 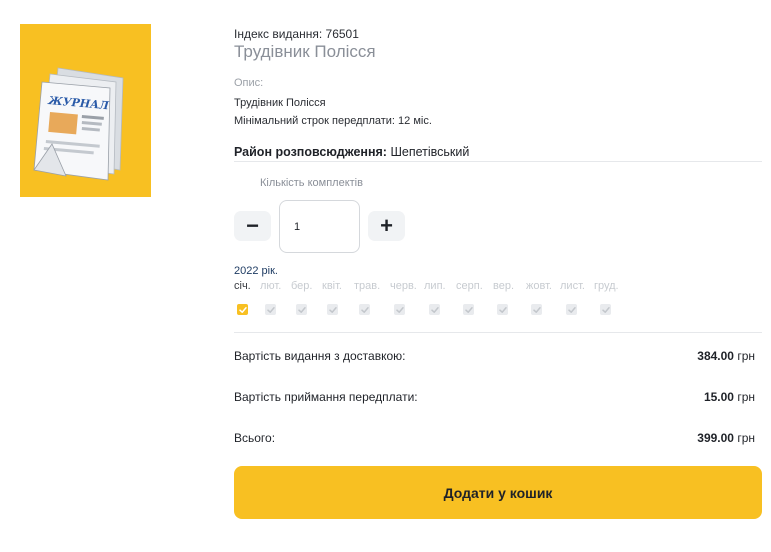 I want to click on total-label: Всього:, so click(x=255, y=438).